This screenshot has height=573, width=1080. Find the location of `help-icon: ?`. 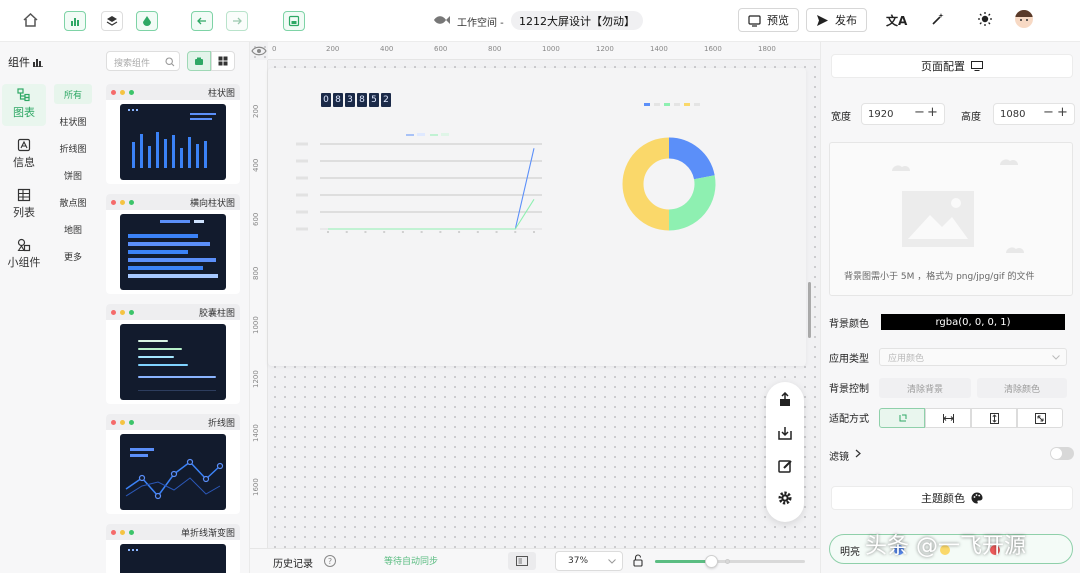

help-icon: ? is located at coordinates (330, 561).